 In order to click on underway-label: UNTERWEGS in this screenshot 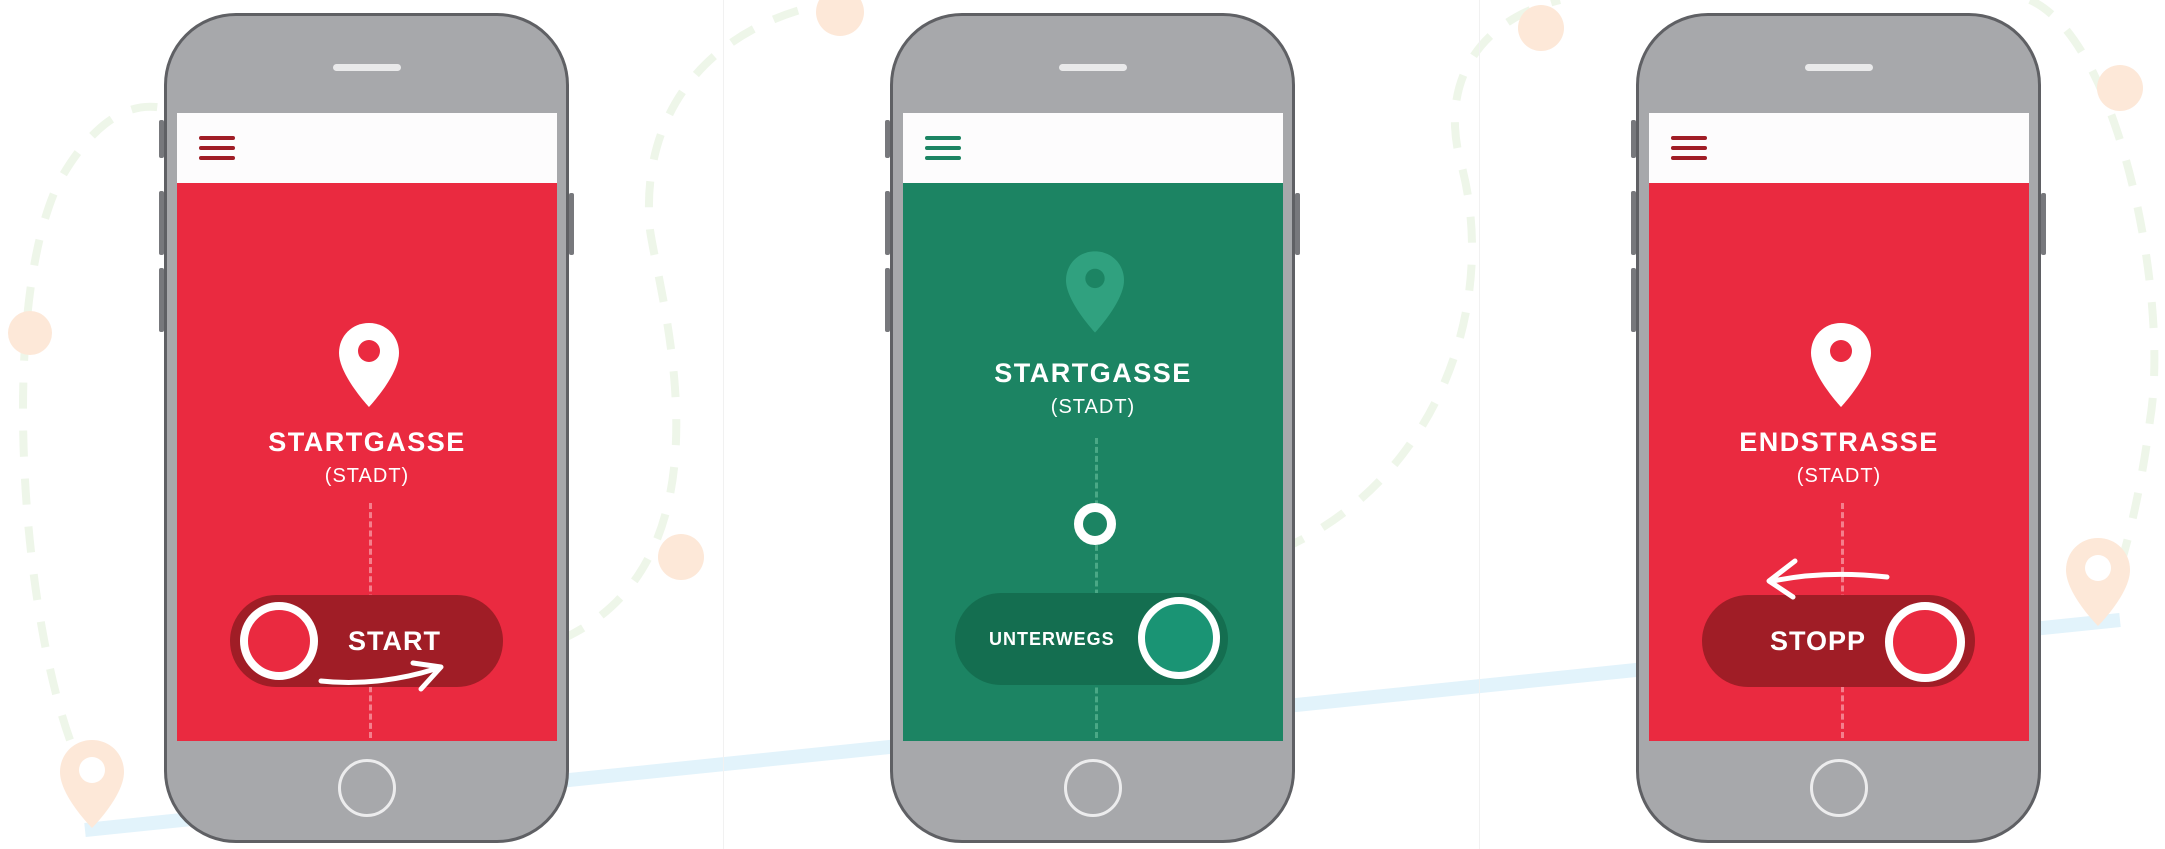, I will do `click(1052, 639)`.